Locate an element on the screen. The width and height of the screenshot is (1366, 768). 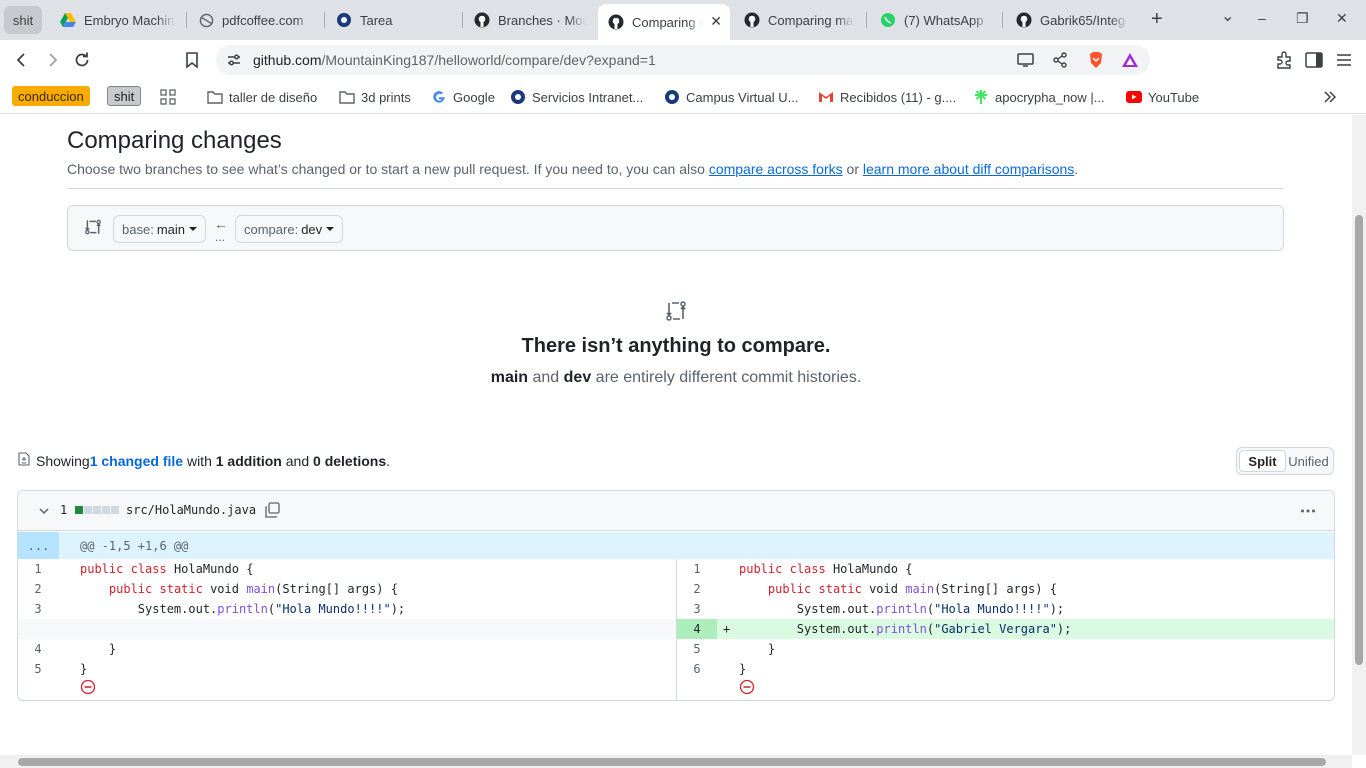
tab-pdfcoffee: pdfcoffee.com is located at coordinates (255, 20).